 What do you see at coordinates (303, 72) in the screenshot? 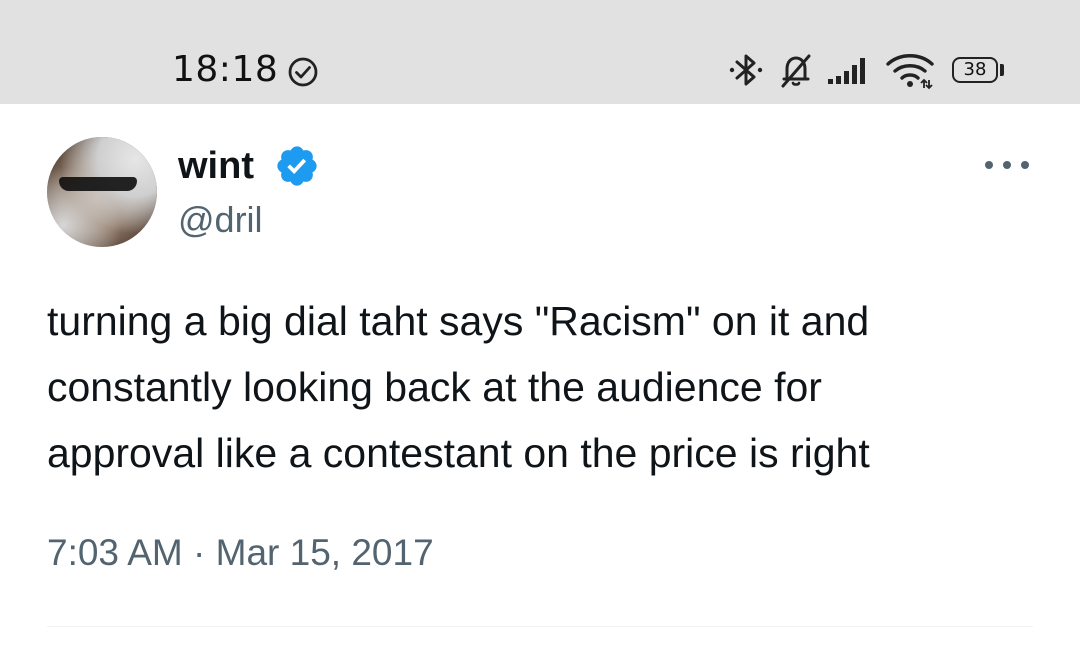
I see `check-circle-icon` at bounding box center [303, 72].